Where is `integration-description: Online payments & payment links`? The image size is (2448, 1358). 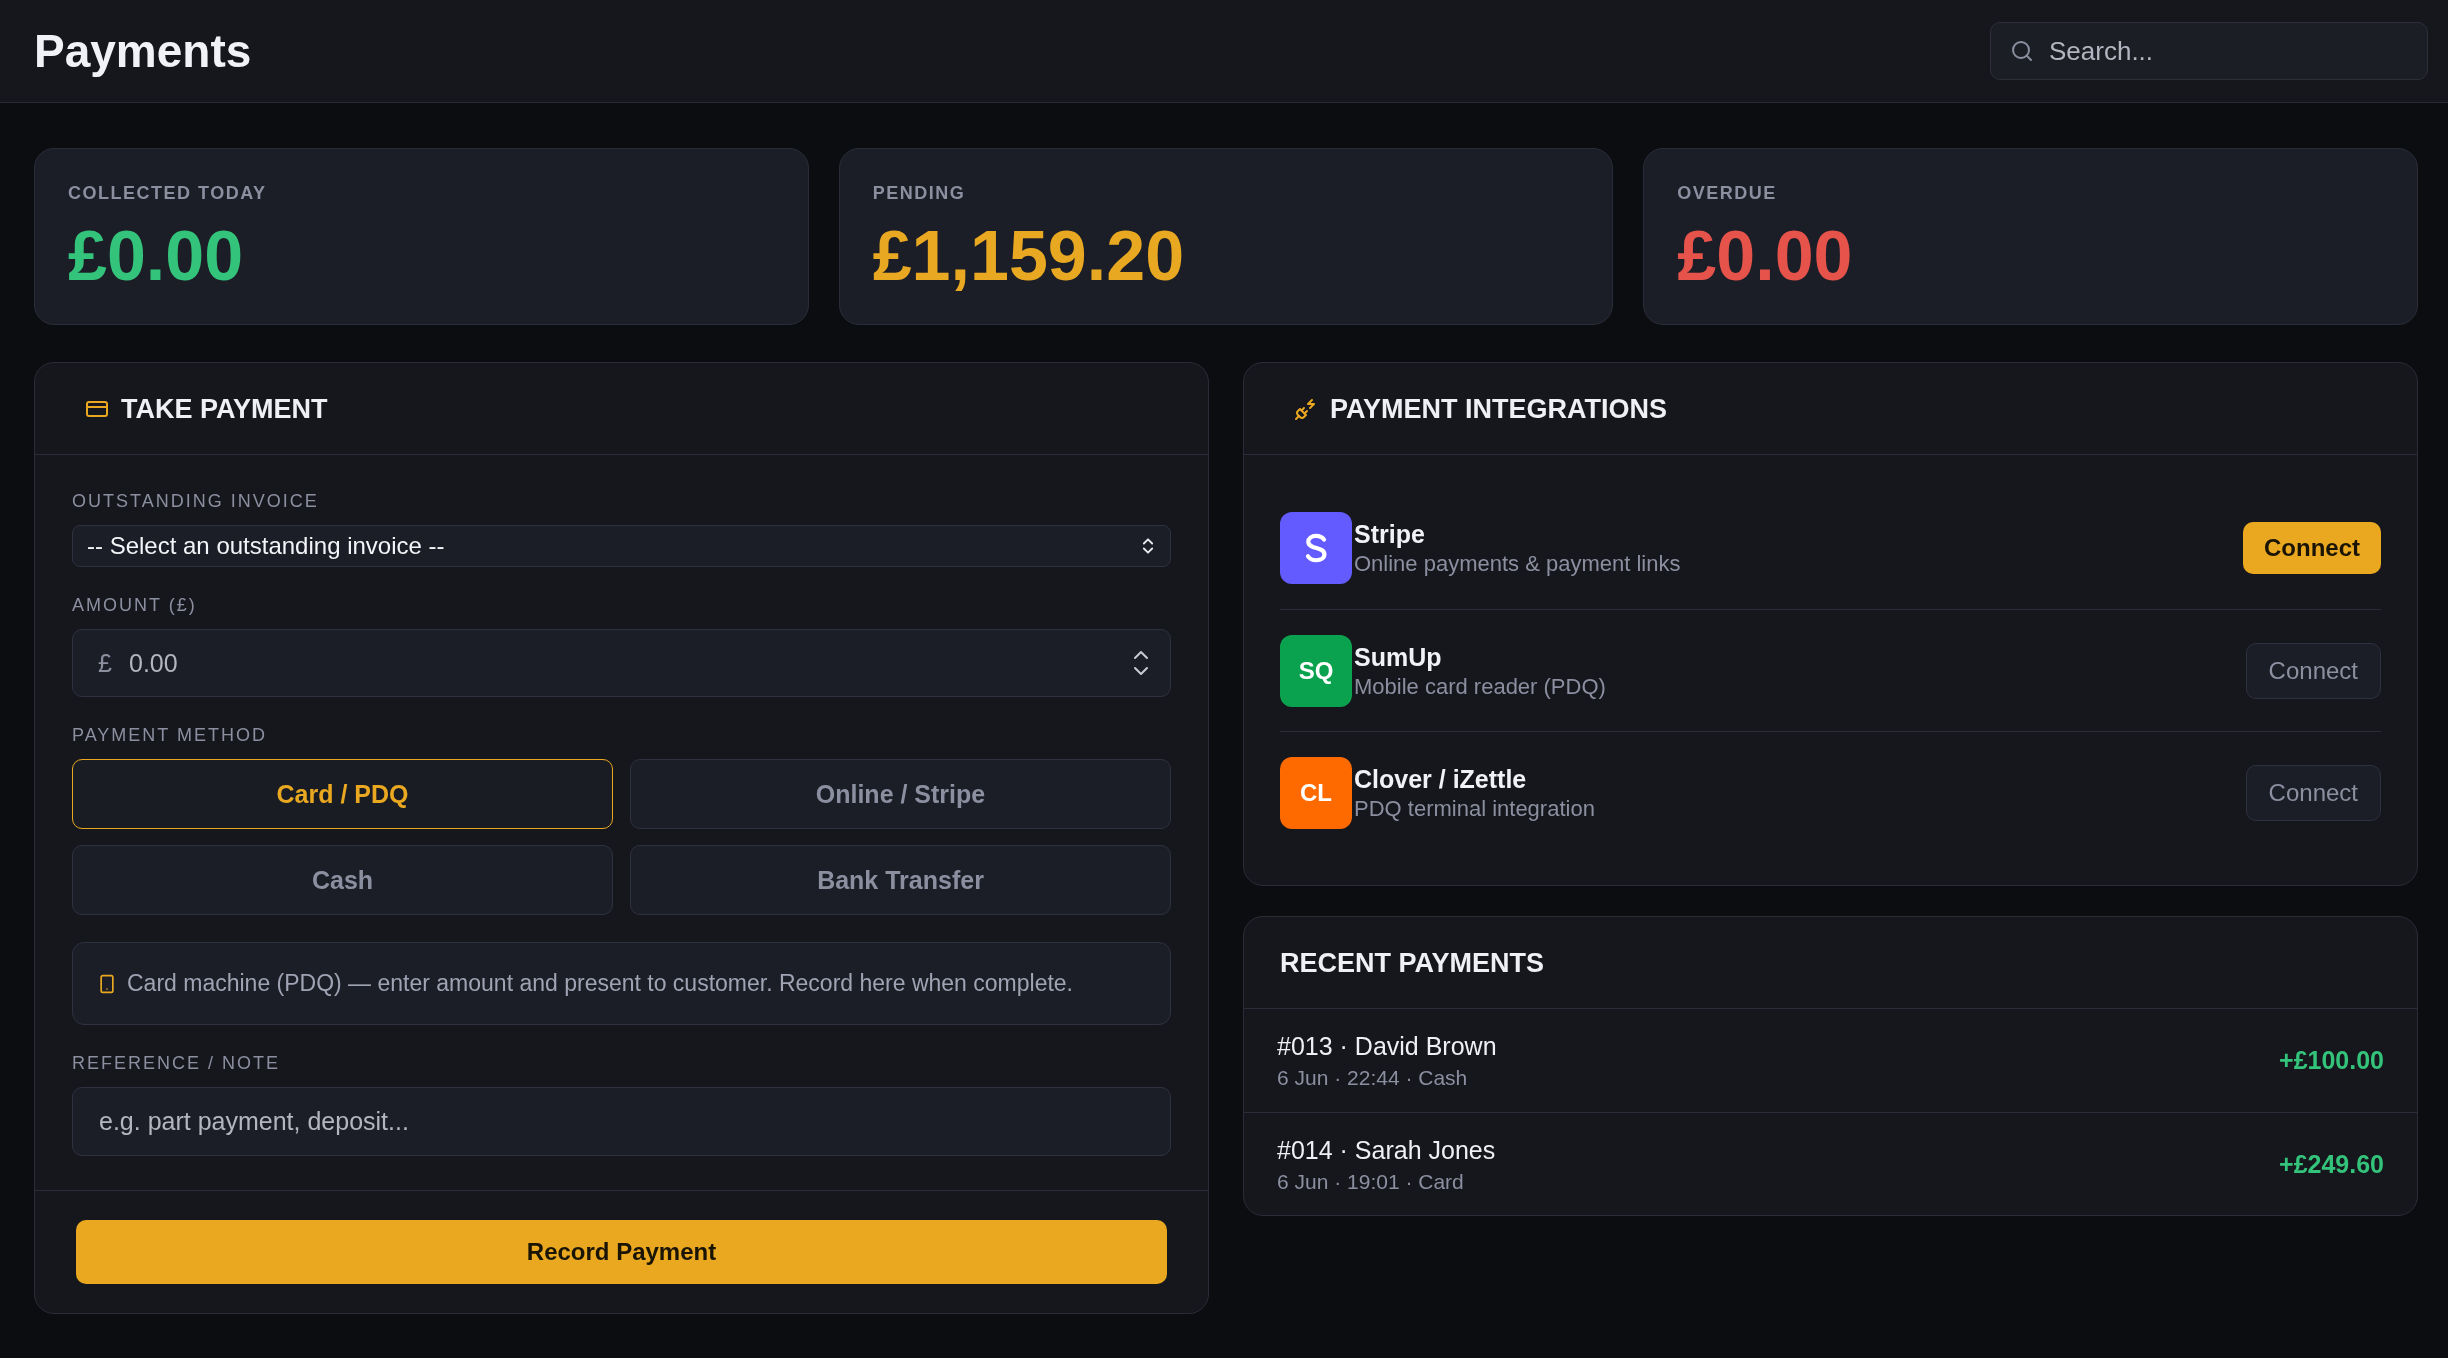
integration-description: Online payments & payment links is located at coordinates (1517, 564).